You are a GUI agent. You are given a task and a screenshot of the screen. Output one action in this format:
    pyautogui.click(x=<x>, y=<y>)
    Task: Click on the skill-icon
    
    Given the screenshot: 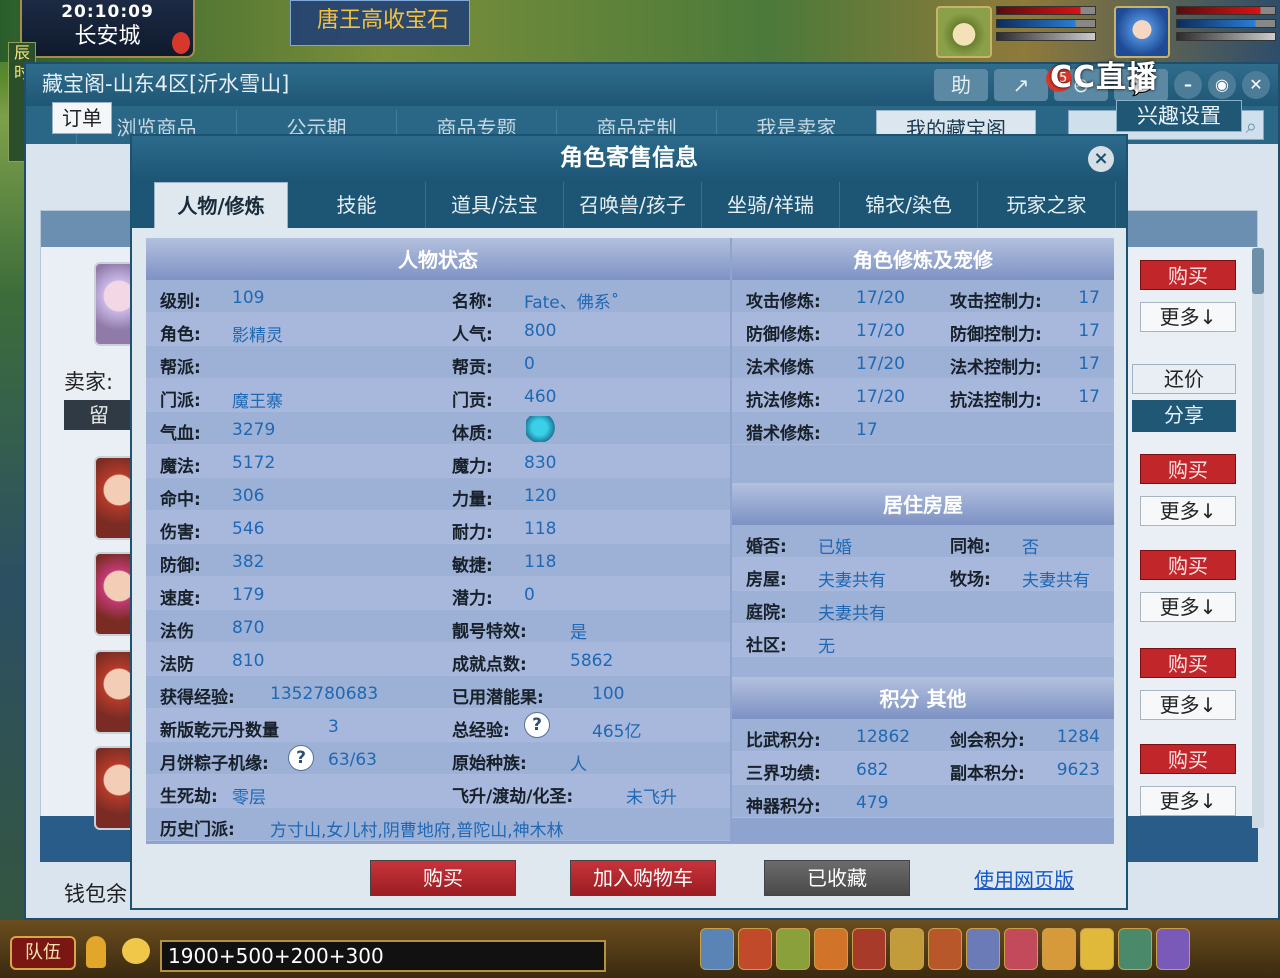 What is the action you would take?
    pyautogui.click(x=869, y=949)
    